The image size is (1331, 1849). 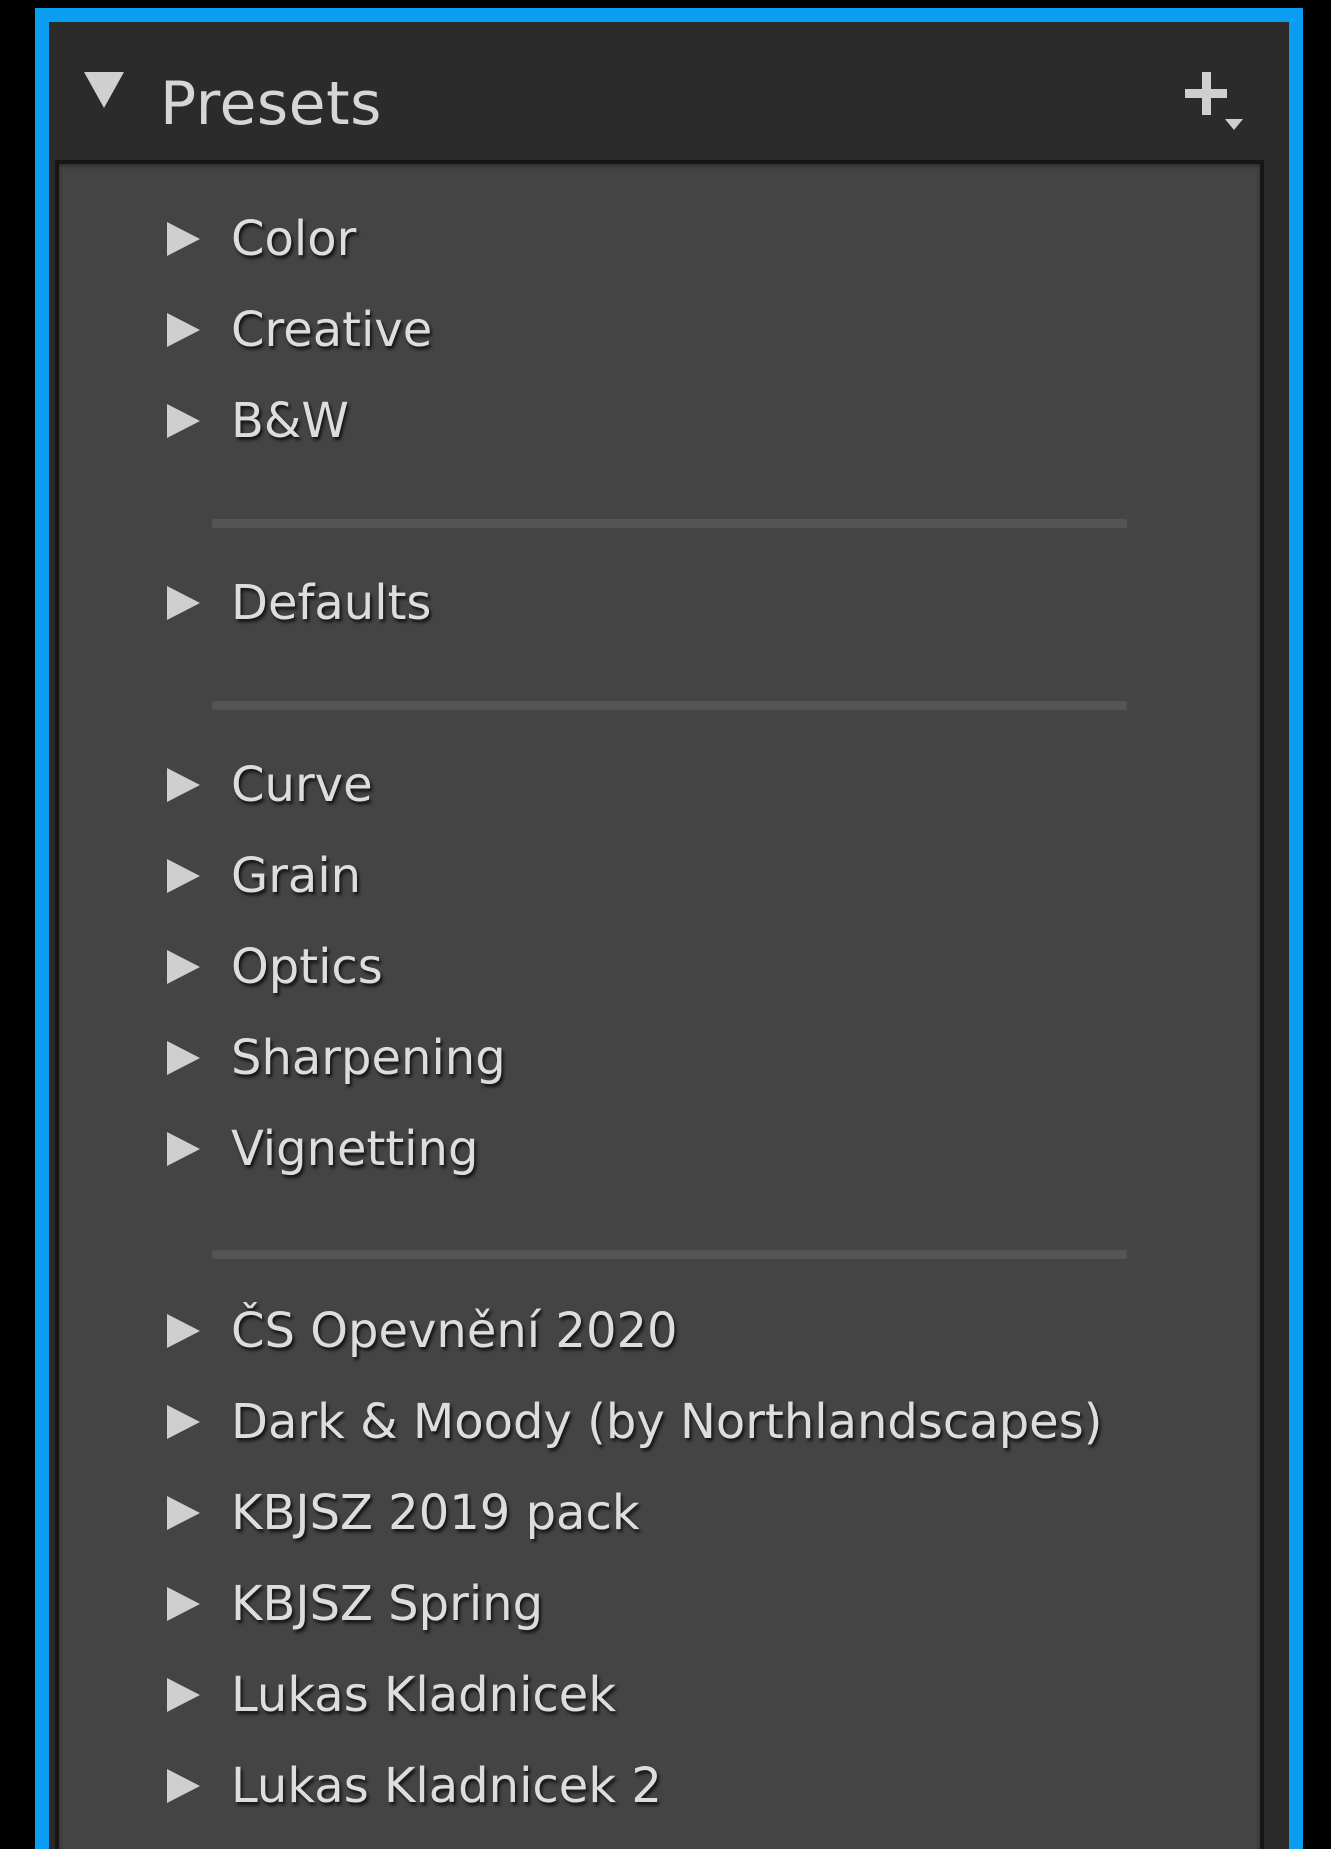 I want to click on presets-header: Presets, so click(x=669, y=88).